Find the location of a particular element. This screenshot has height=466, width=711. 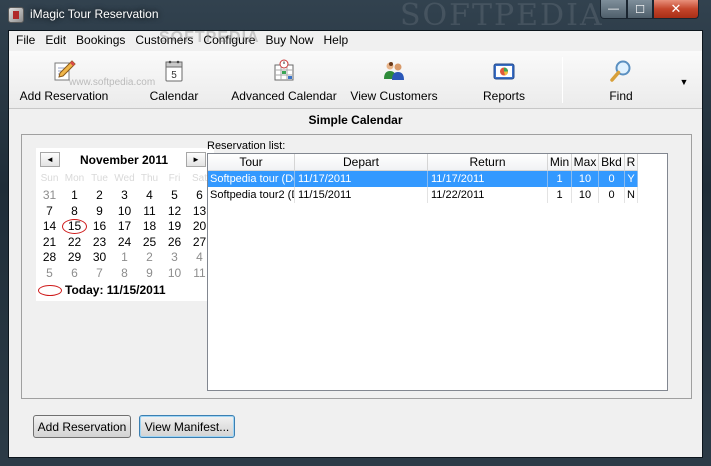

calendar-day: 6 is located at coordinates (74, 274).